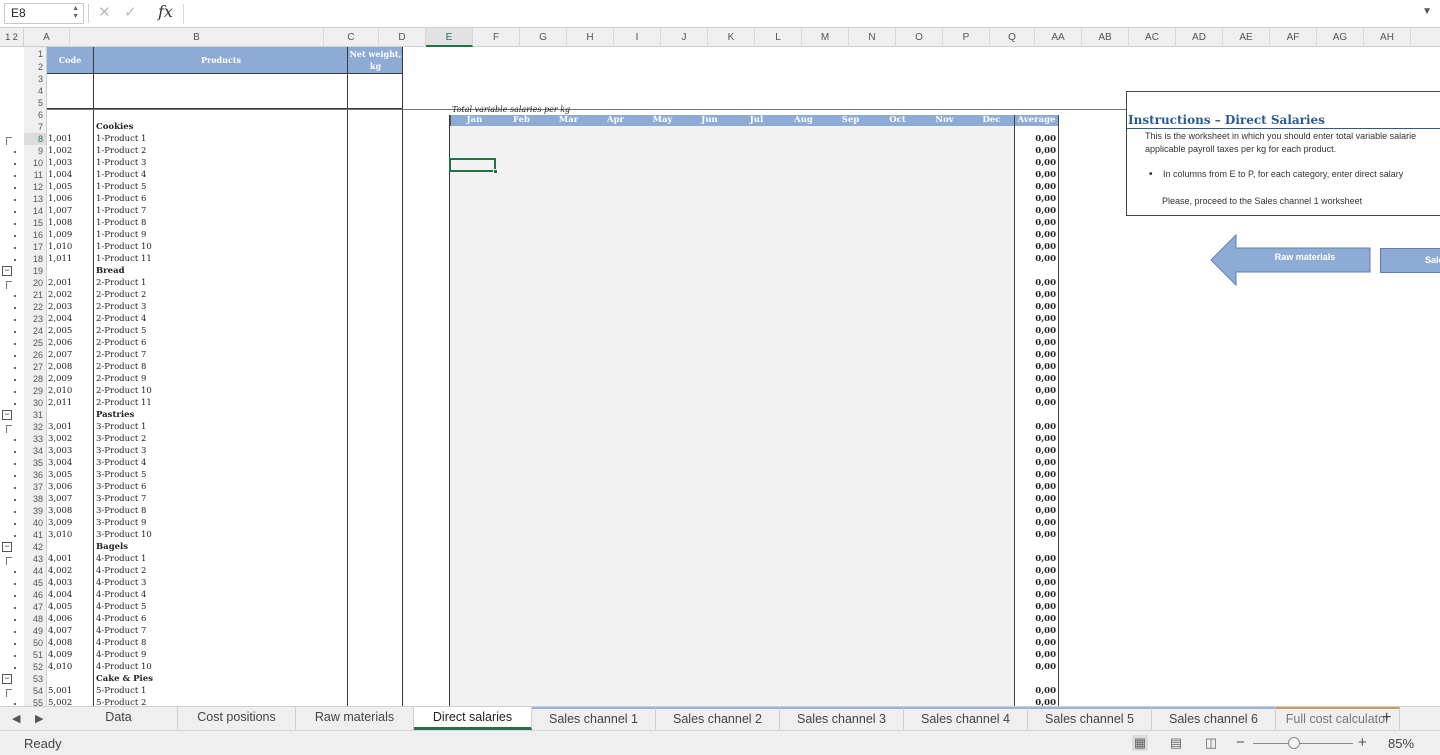 Image resolution: width=1440 pixels, height=755 pixels. Describe the element at coordinates (121, 702) in the screenshot. I see `product-name: 5-Product 2` at that location.